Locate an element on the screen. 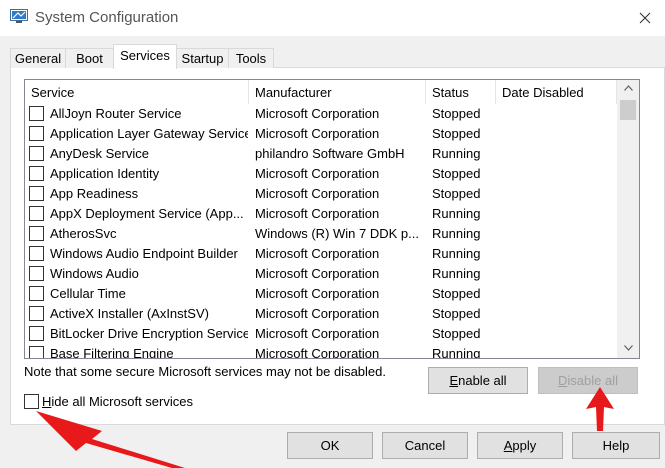 The image size is (665, 468). title-bar: System Configuration is located at coordinates (332, 18).